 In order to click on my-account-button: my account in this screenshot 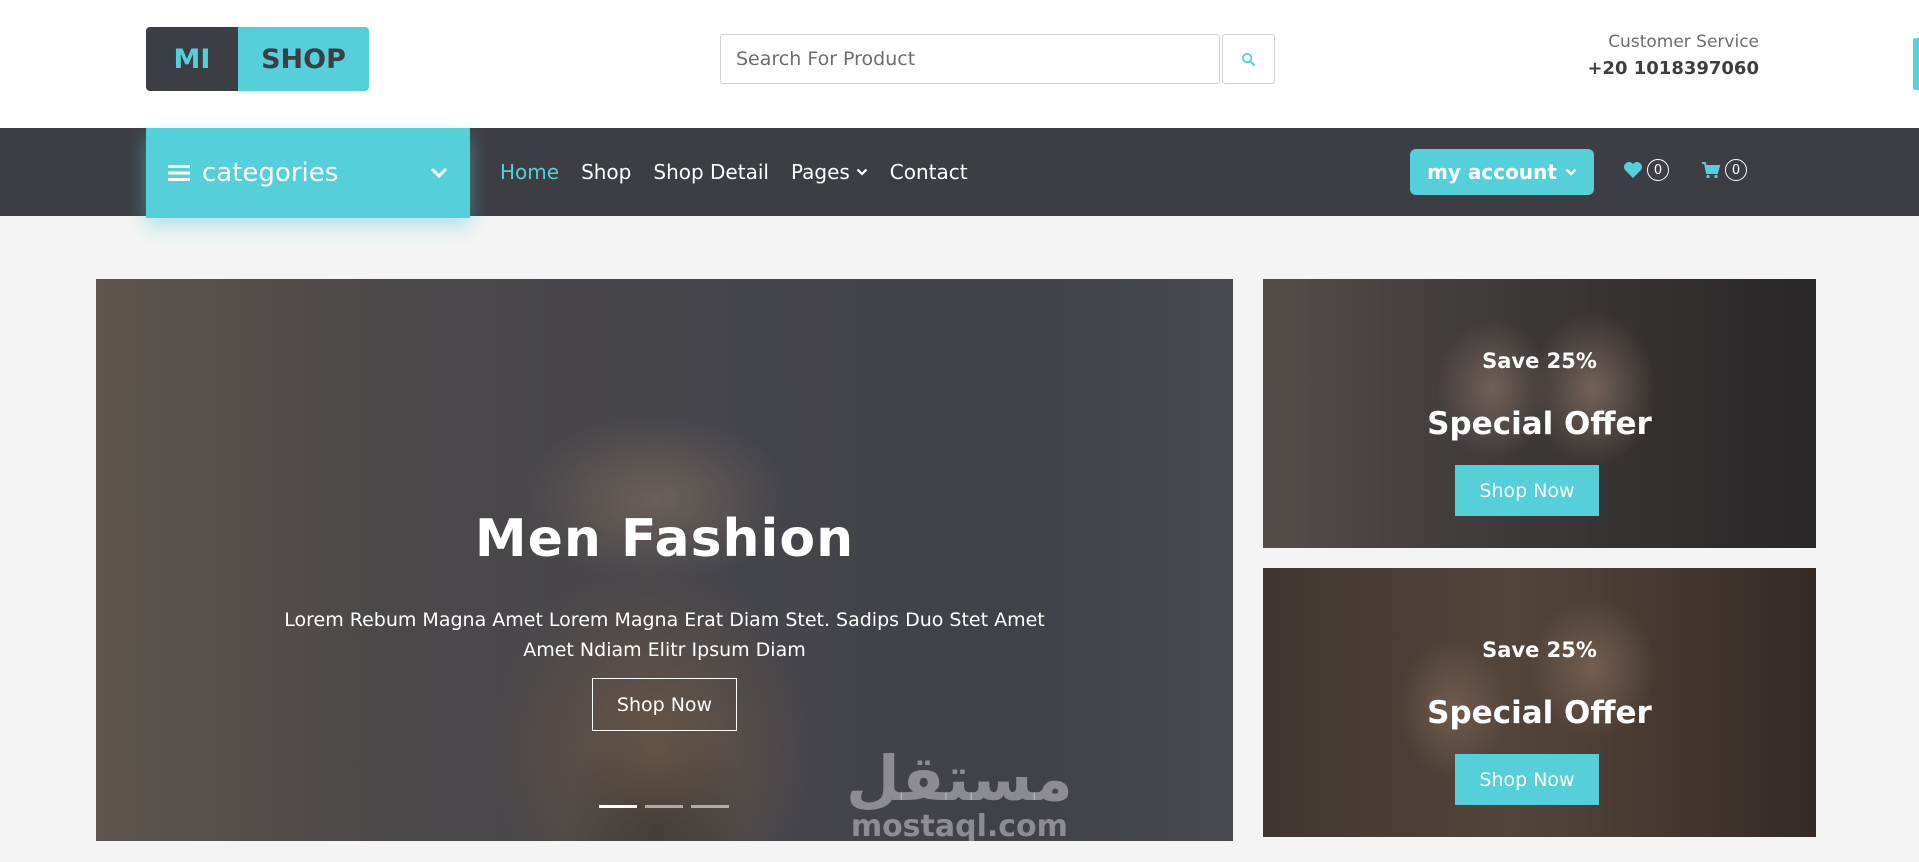, I will do `click(1502, 172)`.